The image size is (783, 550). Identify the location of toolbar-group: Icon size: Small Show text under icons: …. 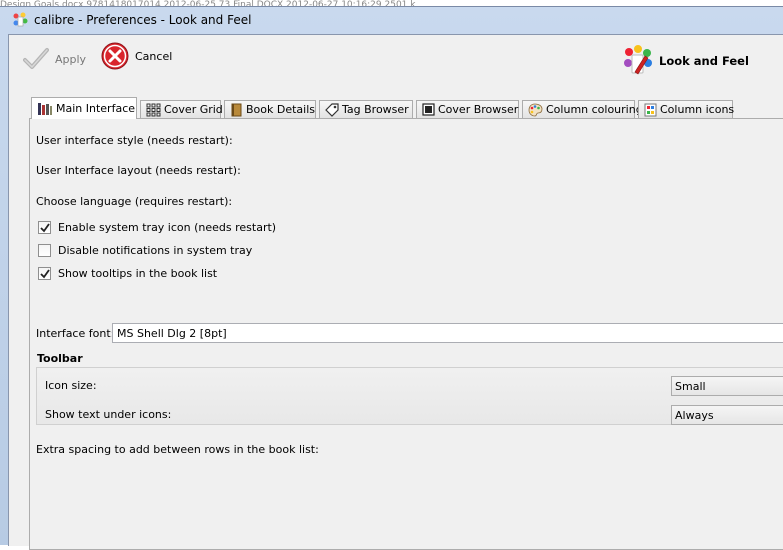
(409, 396).